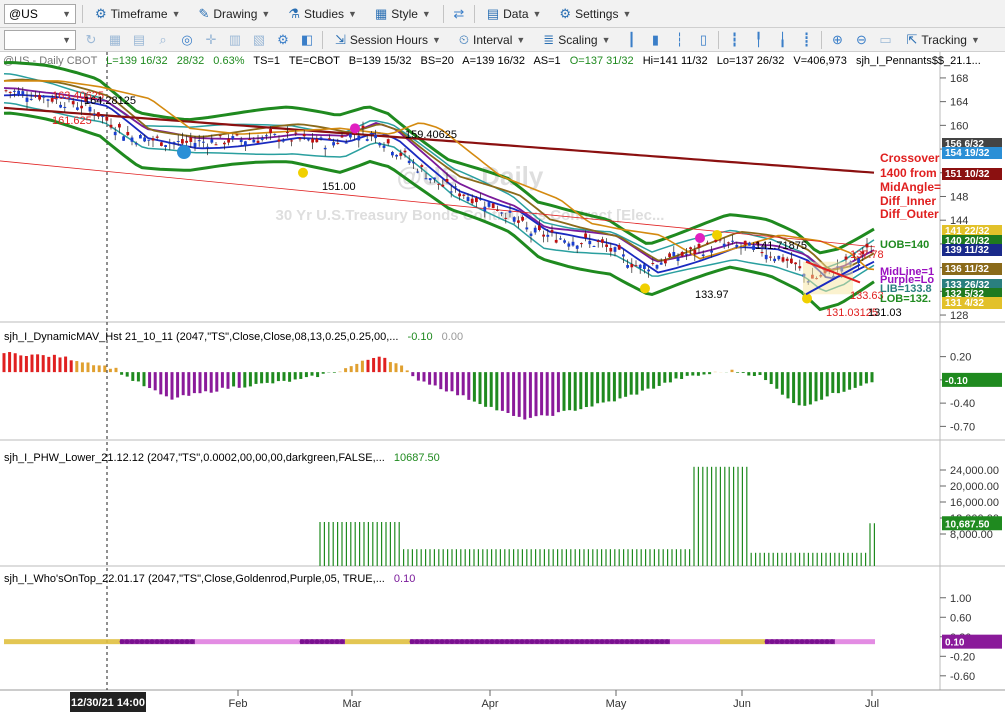 This screenshot has width=1005, height=722. Describe the element at coordinates (420, 337) in the screenshot. I see `mav-value: -0.10` at that location.